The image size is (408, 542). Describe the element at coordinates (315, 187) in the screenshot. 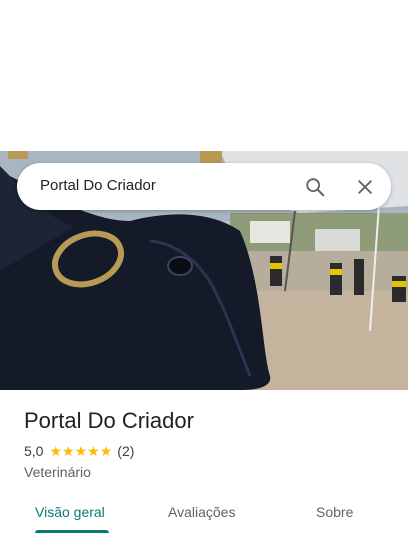

I see `search-icon` at that location.